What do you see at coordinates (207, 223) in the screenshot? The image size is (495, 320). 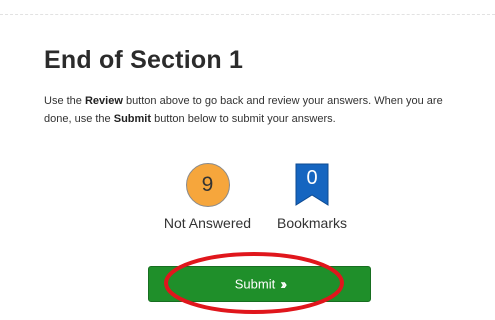 I see `not-answered-label: Not Answered` at bounding box center [207, 223].